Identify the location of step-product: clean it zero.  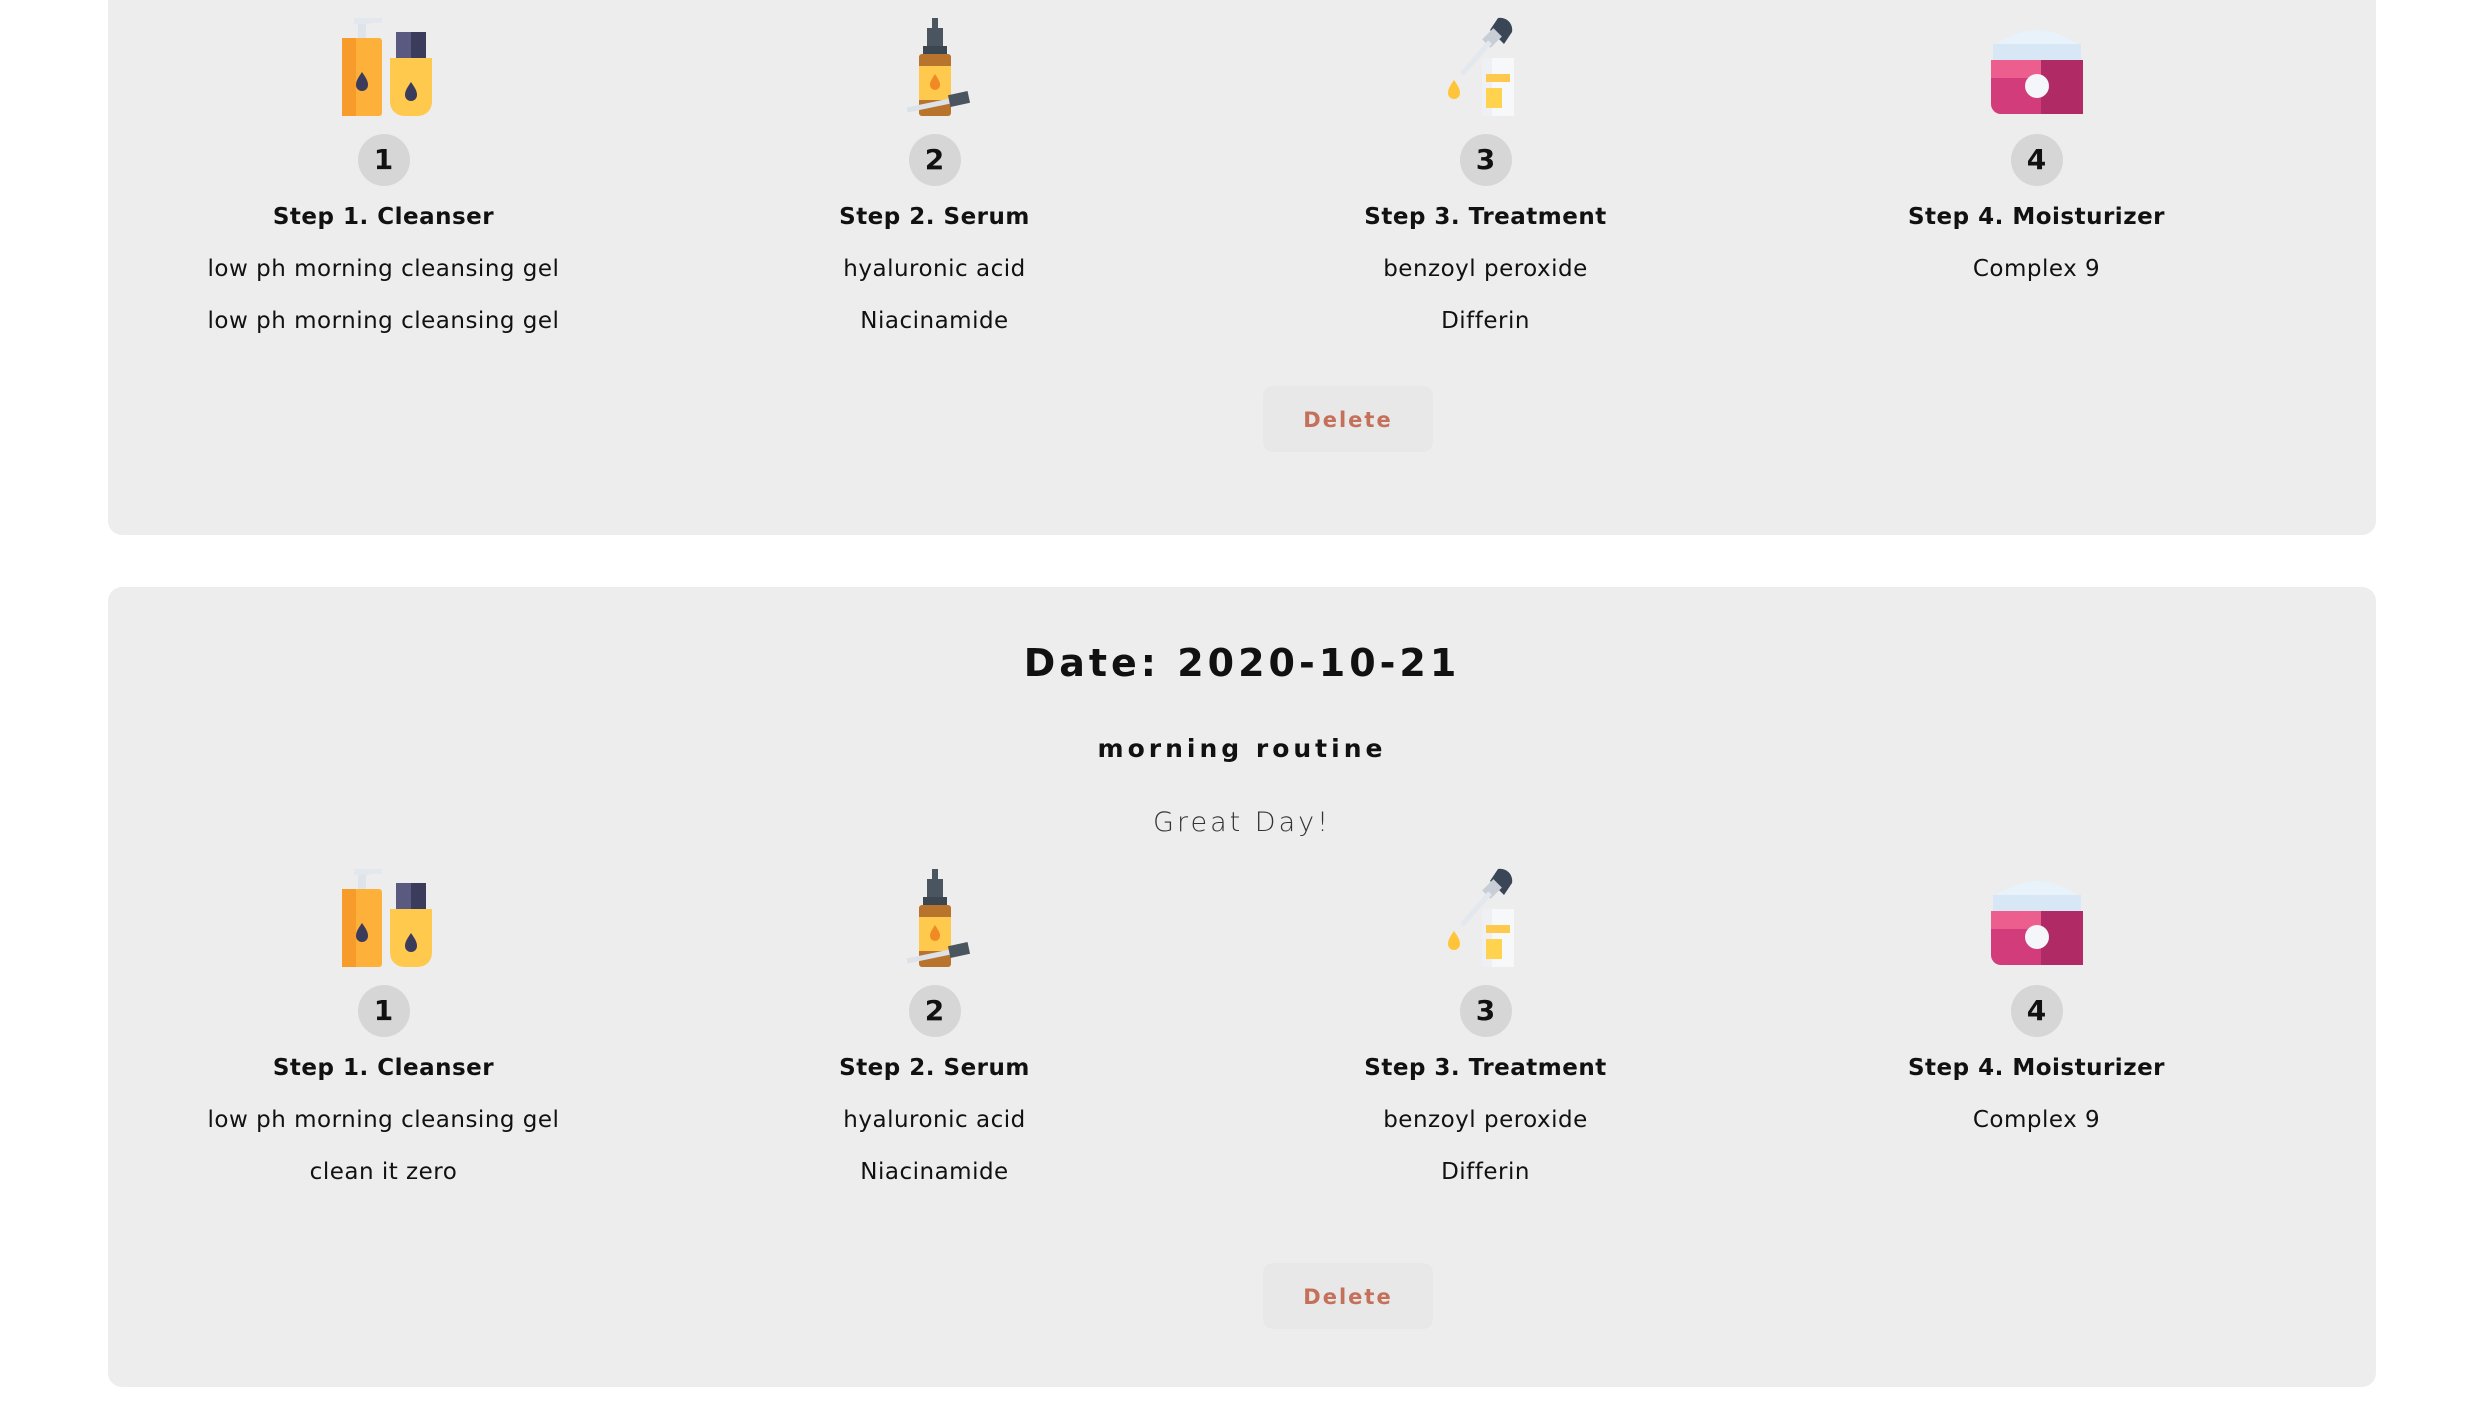
(383, 1172).